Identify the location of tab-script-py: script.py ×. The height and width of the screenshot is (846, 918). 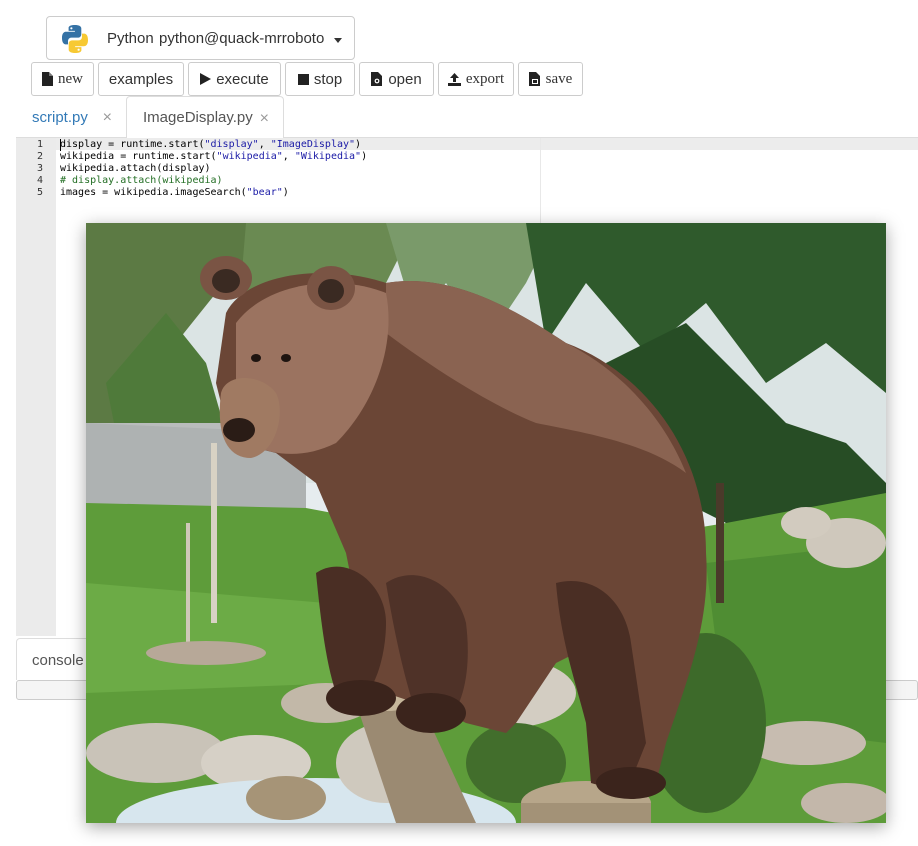
(71, 117).